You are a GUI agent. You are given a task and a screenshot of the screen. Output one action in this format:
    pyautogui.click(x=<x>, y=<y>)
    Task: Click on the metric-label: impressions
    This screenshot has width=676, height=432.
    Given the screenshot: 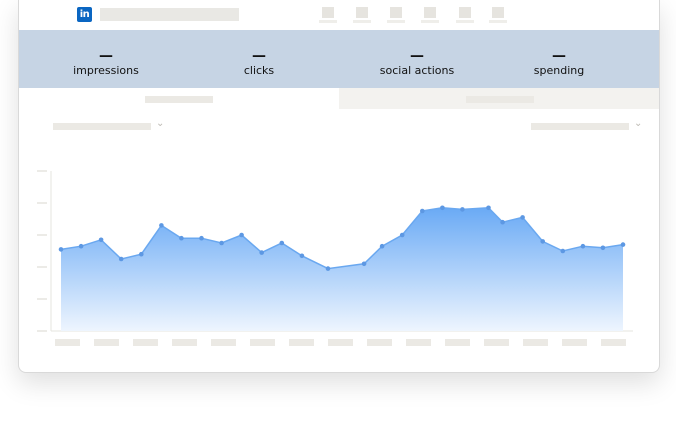 What is the action you would take?
    pyautogui.click(x=106, y=70)
    